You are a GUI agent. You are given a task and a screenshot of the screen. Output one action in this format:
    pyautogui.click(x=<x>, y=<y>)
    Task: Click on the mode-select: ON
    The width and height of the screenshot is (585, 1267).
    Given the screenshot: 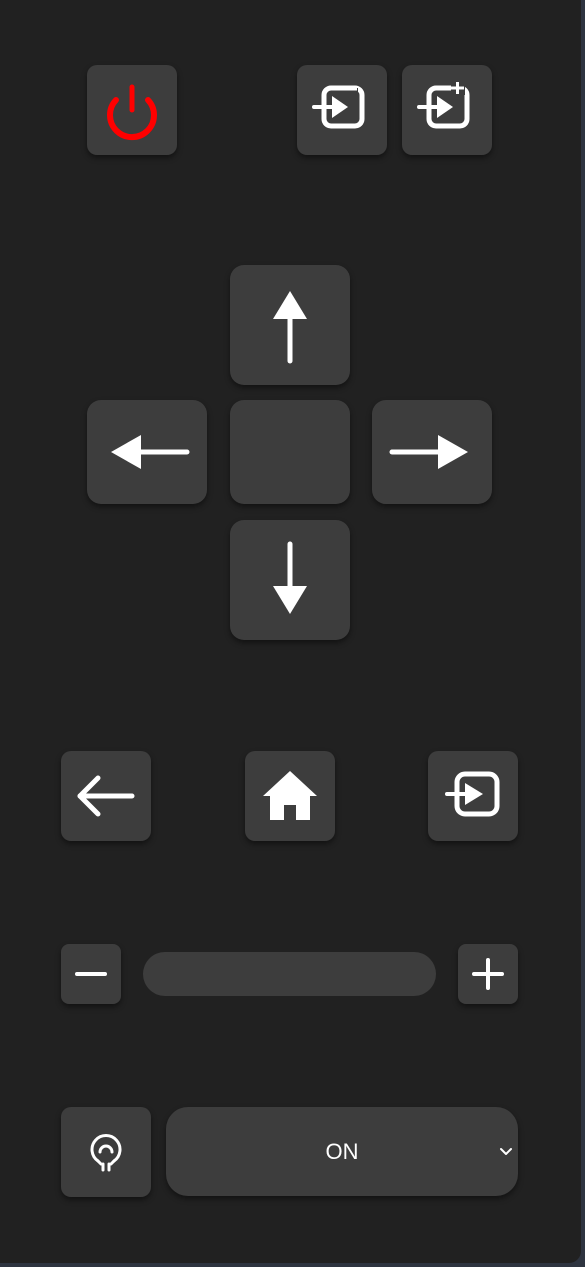 What is the action you would take?
    pyautogui.click(x=342, y=1151)
    